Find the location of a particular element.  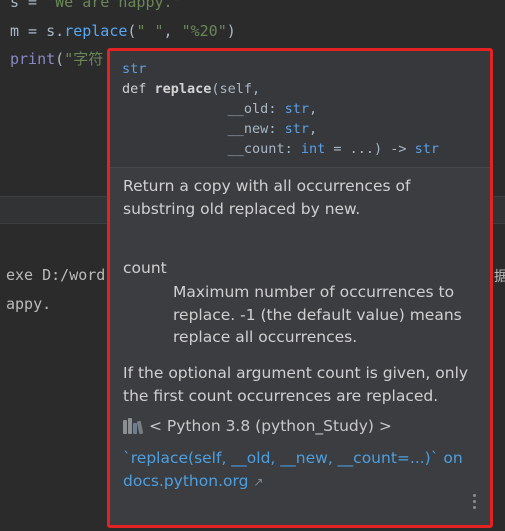

code-line-2: m = s.replace(" ", "%20") is located at coordinates (123, 31).